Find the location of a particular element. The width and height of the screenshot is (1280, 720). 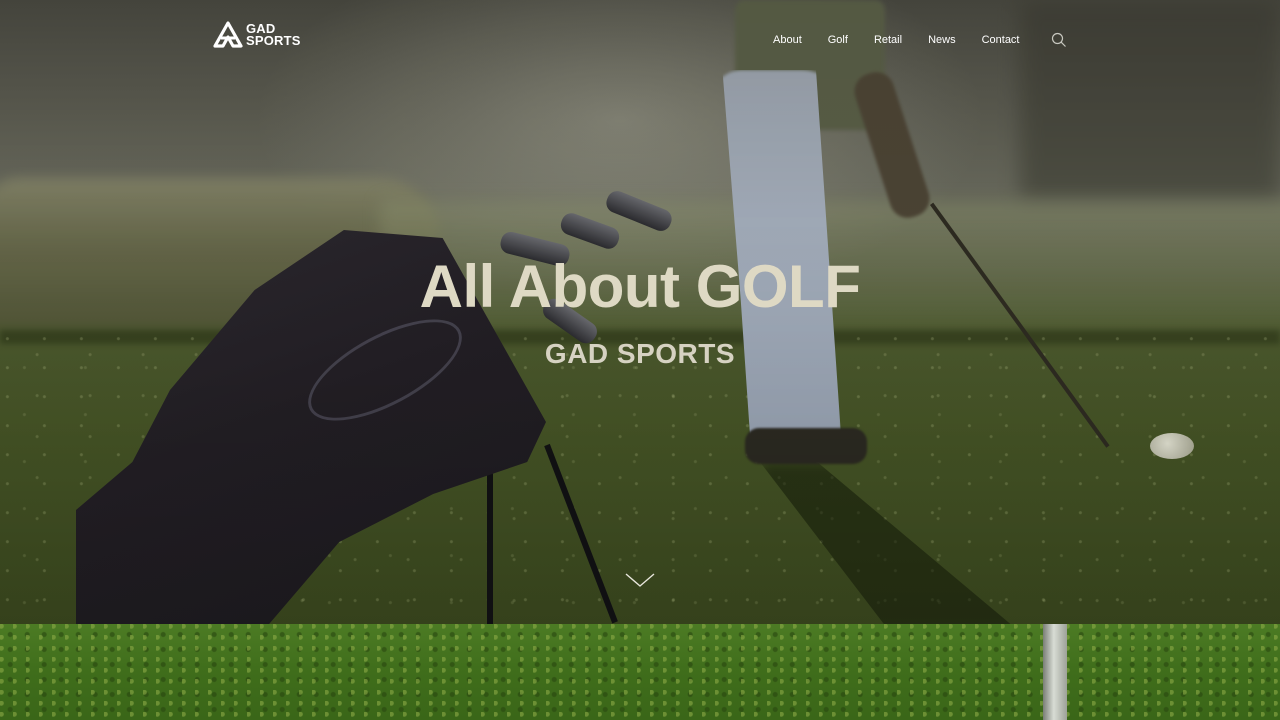

search-button is located at coordinates (1059, 40).